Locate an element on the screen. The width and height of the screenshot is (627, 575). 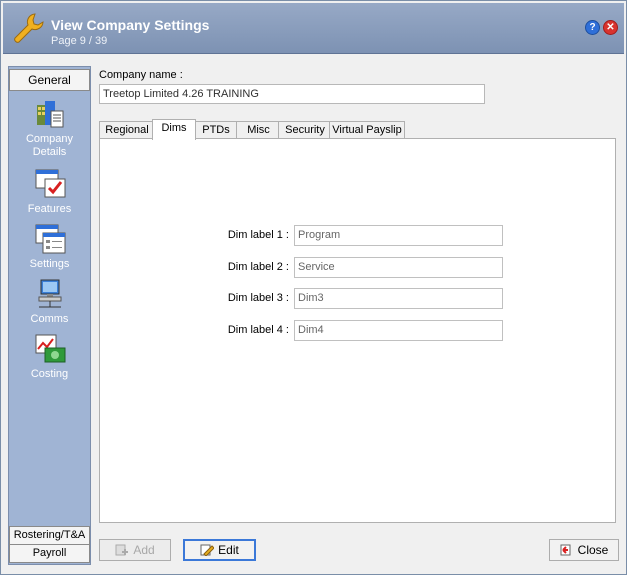
window-title: View Company Settings is located at coordinates (130, 25).